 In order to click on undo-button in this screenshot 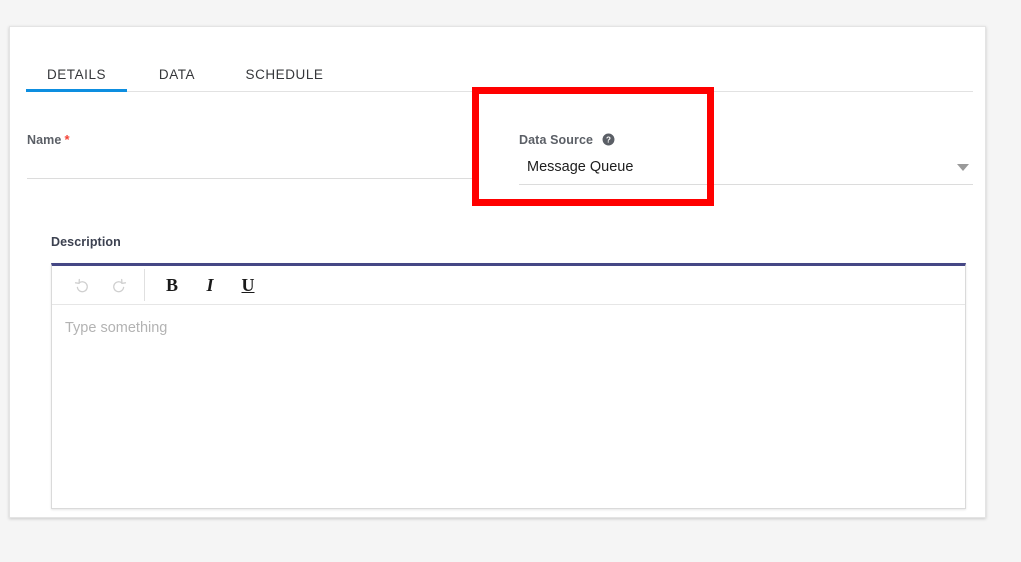, I will do `click(81, 285)`.